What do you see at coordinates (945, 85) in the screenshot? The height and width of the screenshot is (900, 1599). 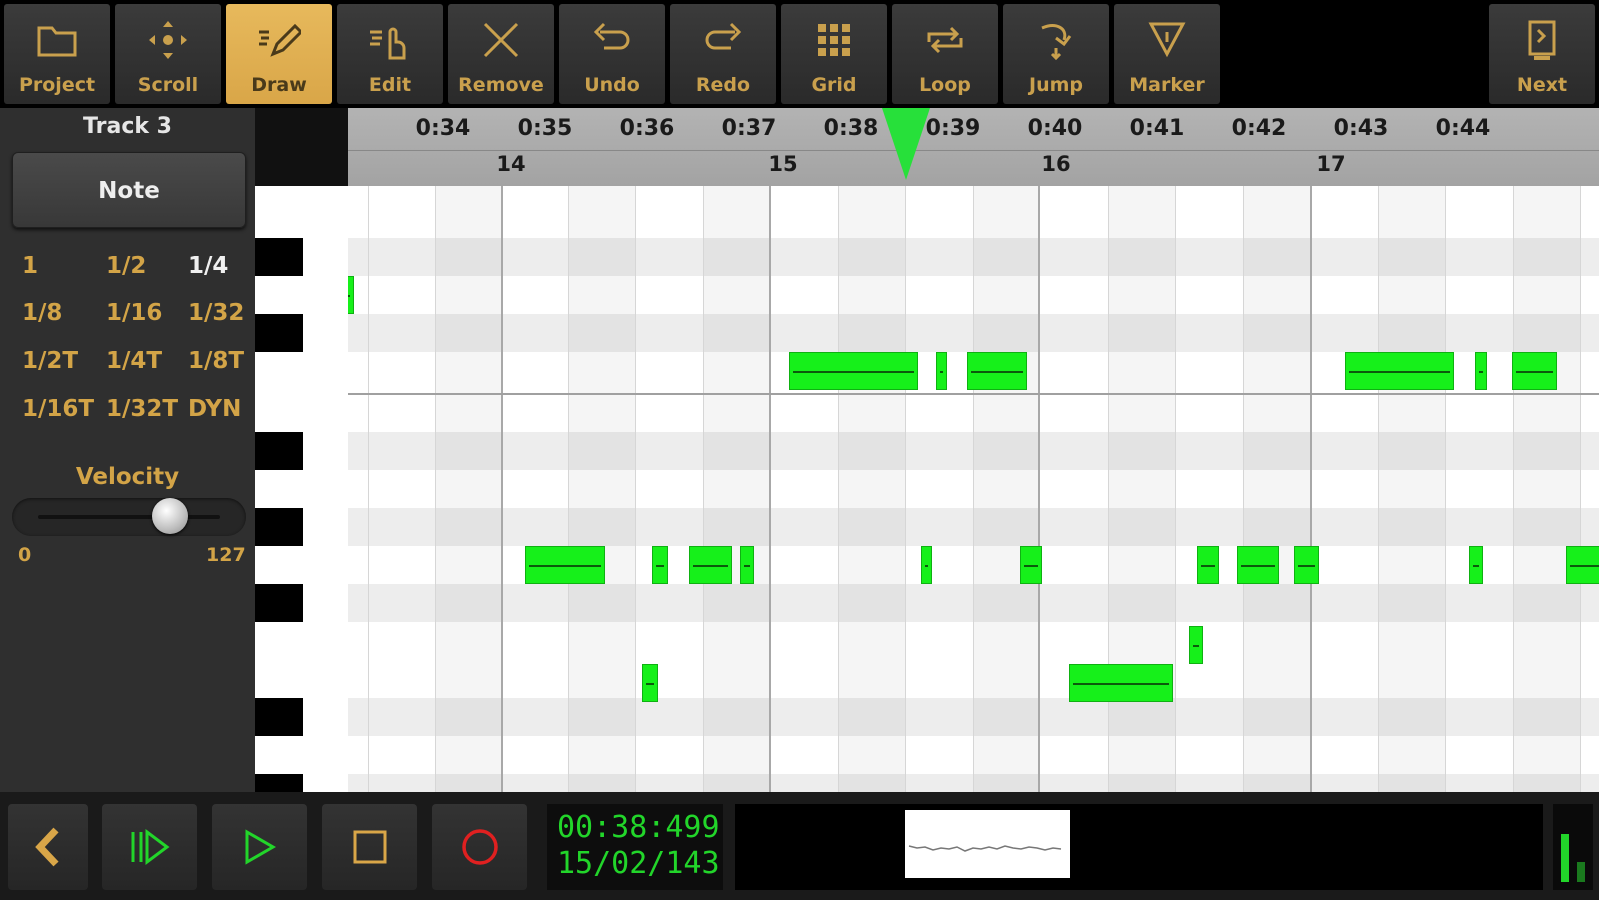 I see `loop-label: Loop` at bounding box center [945, 85].